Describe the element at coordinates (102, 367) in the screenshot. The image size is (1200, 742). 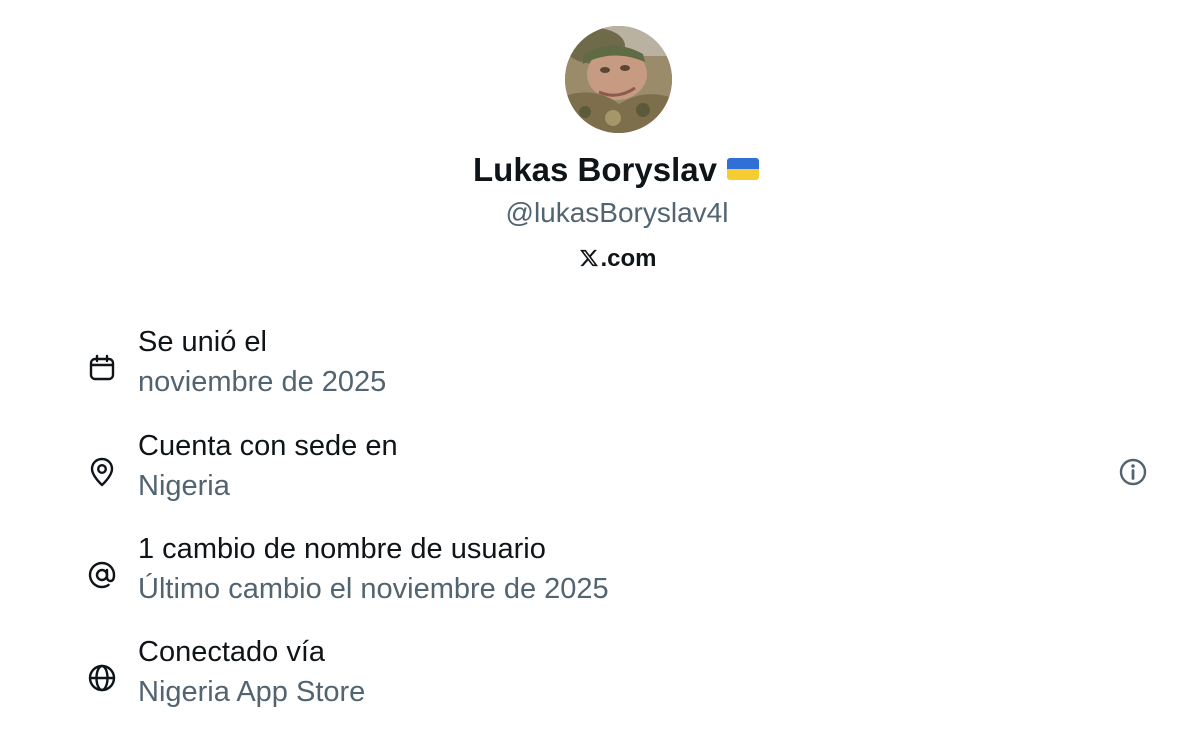
I see `calendar-icon` at that location.